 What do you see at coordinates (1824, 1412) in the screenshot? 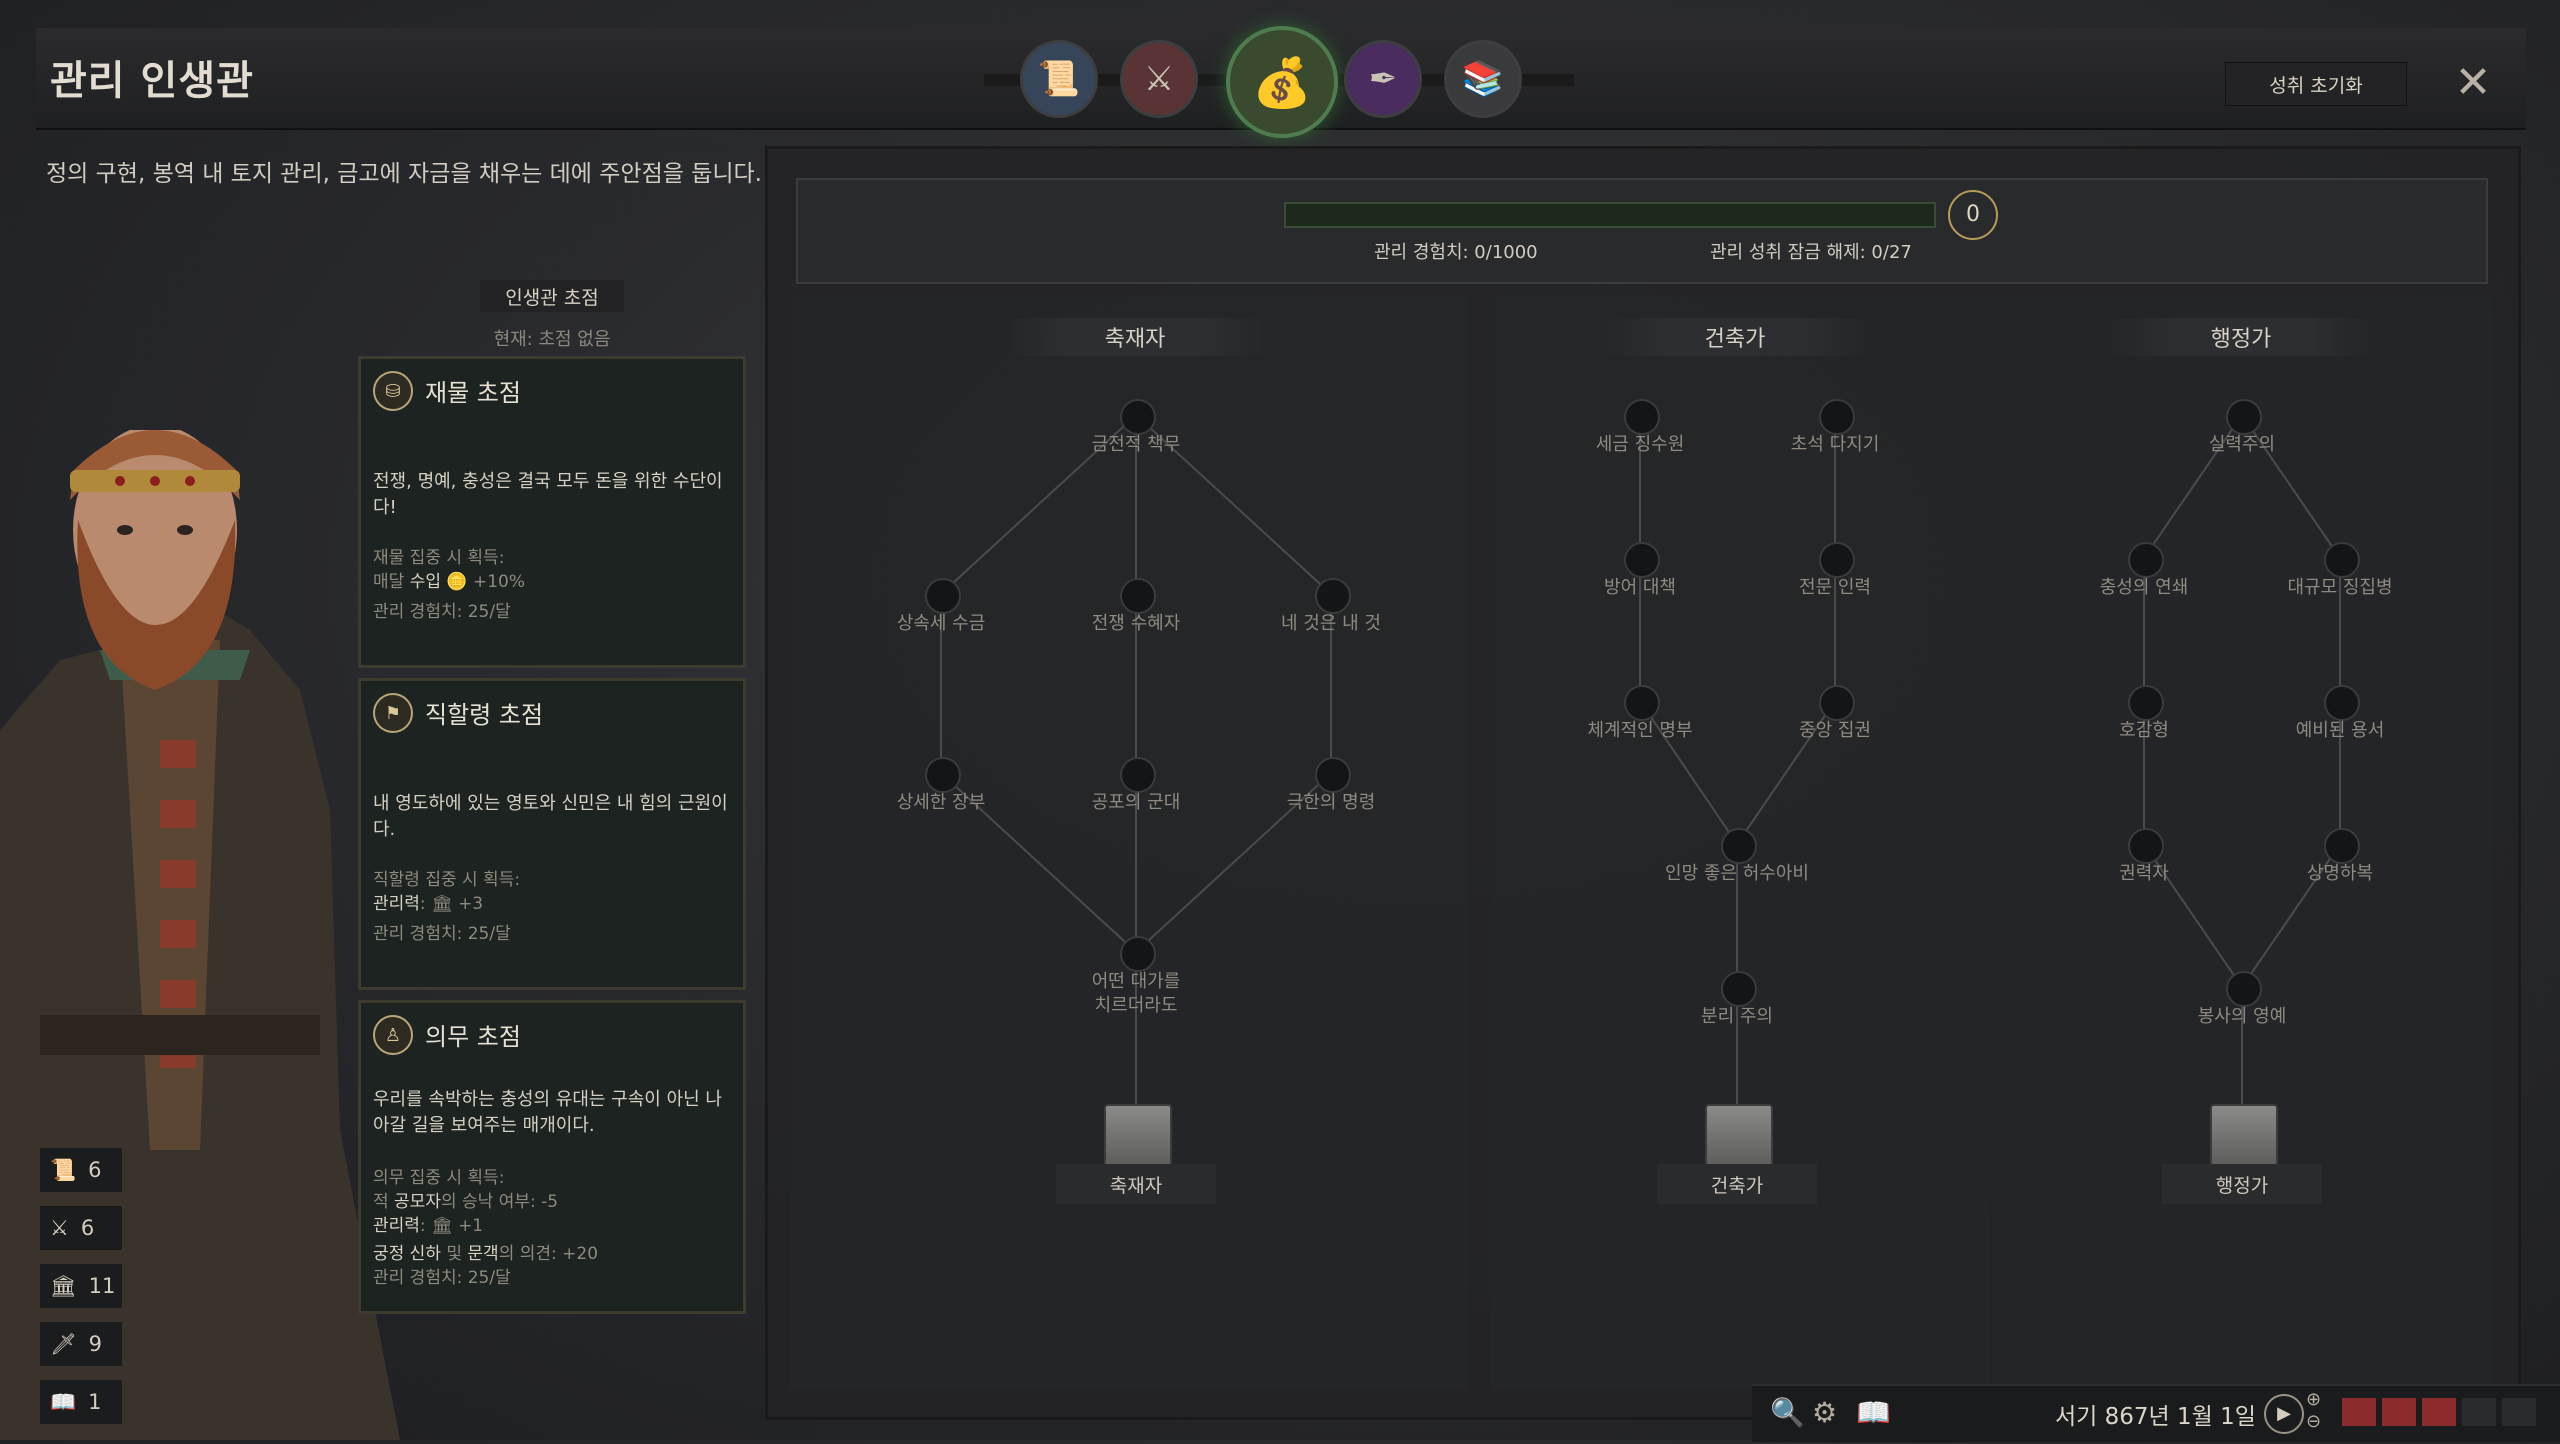
I see `gear-icon: ⚙` at bounding box center [1824, 1412].